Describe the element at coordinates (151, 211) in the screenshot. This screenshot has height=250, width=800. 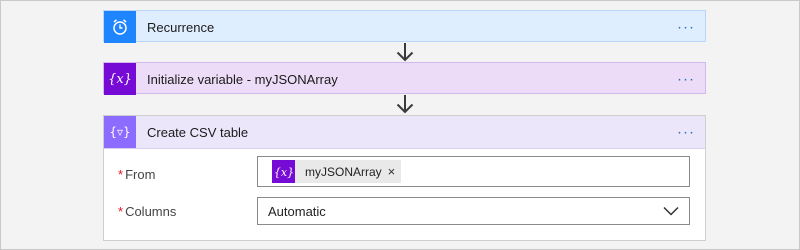
I see `columns-label-text: Columns` at that location.